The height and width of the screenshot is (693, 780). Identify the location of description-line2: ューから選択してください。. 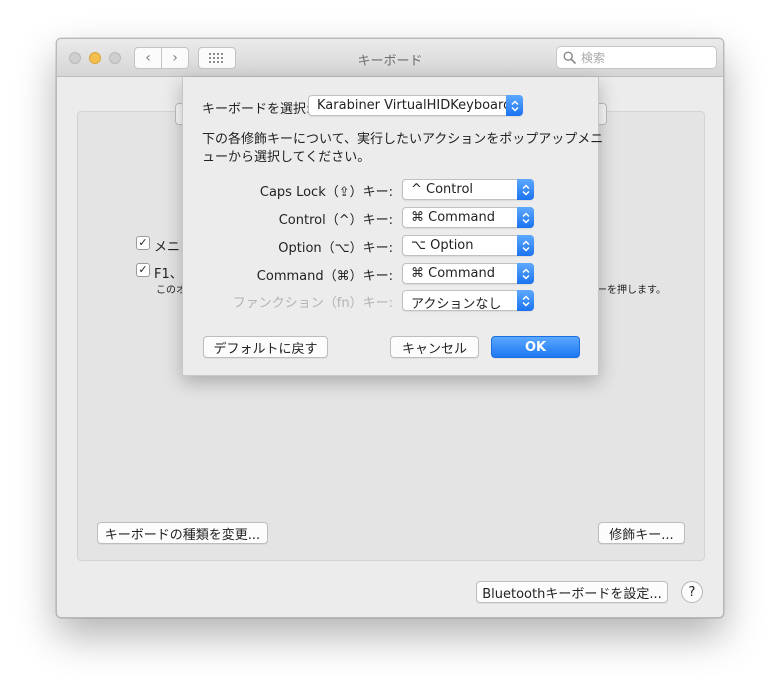
(286, 157).